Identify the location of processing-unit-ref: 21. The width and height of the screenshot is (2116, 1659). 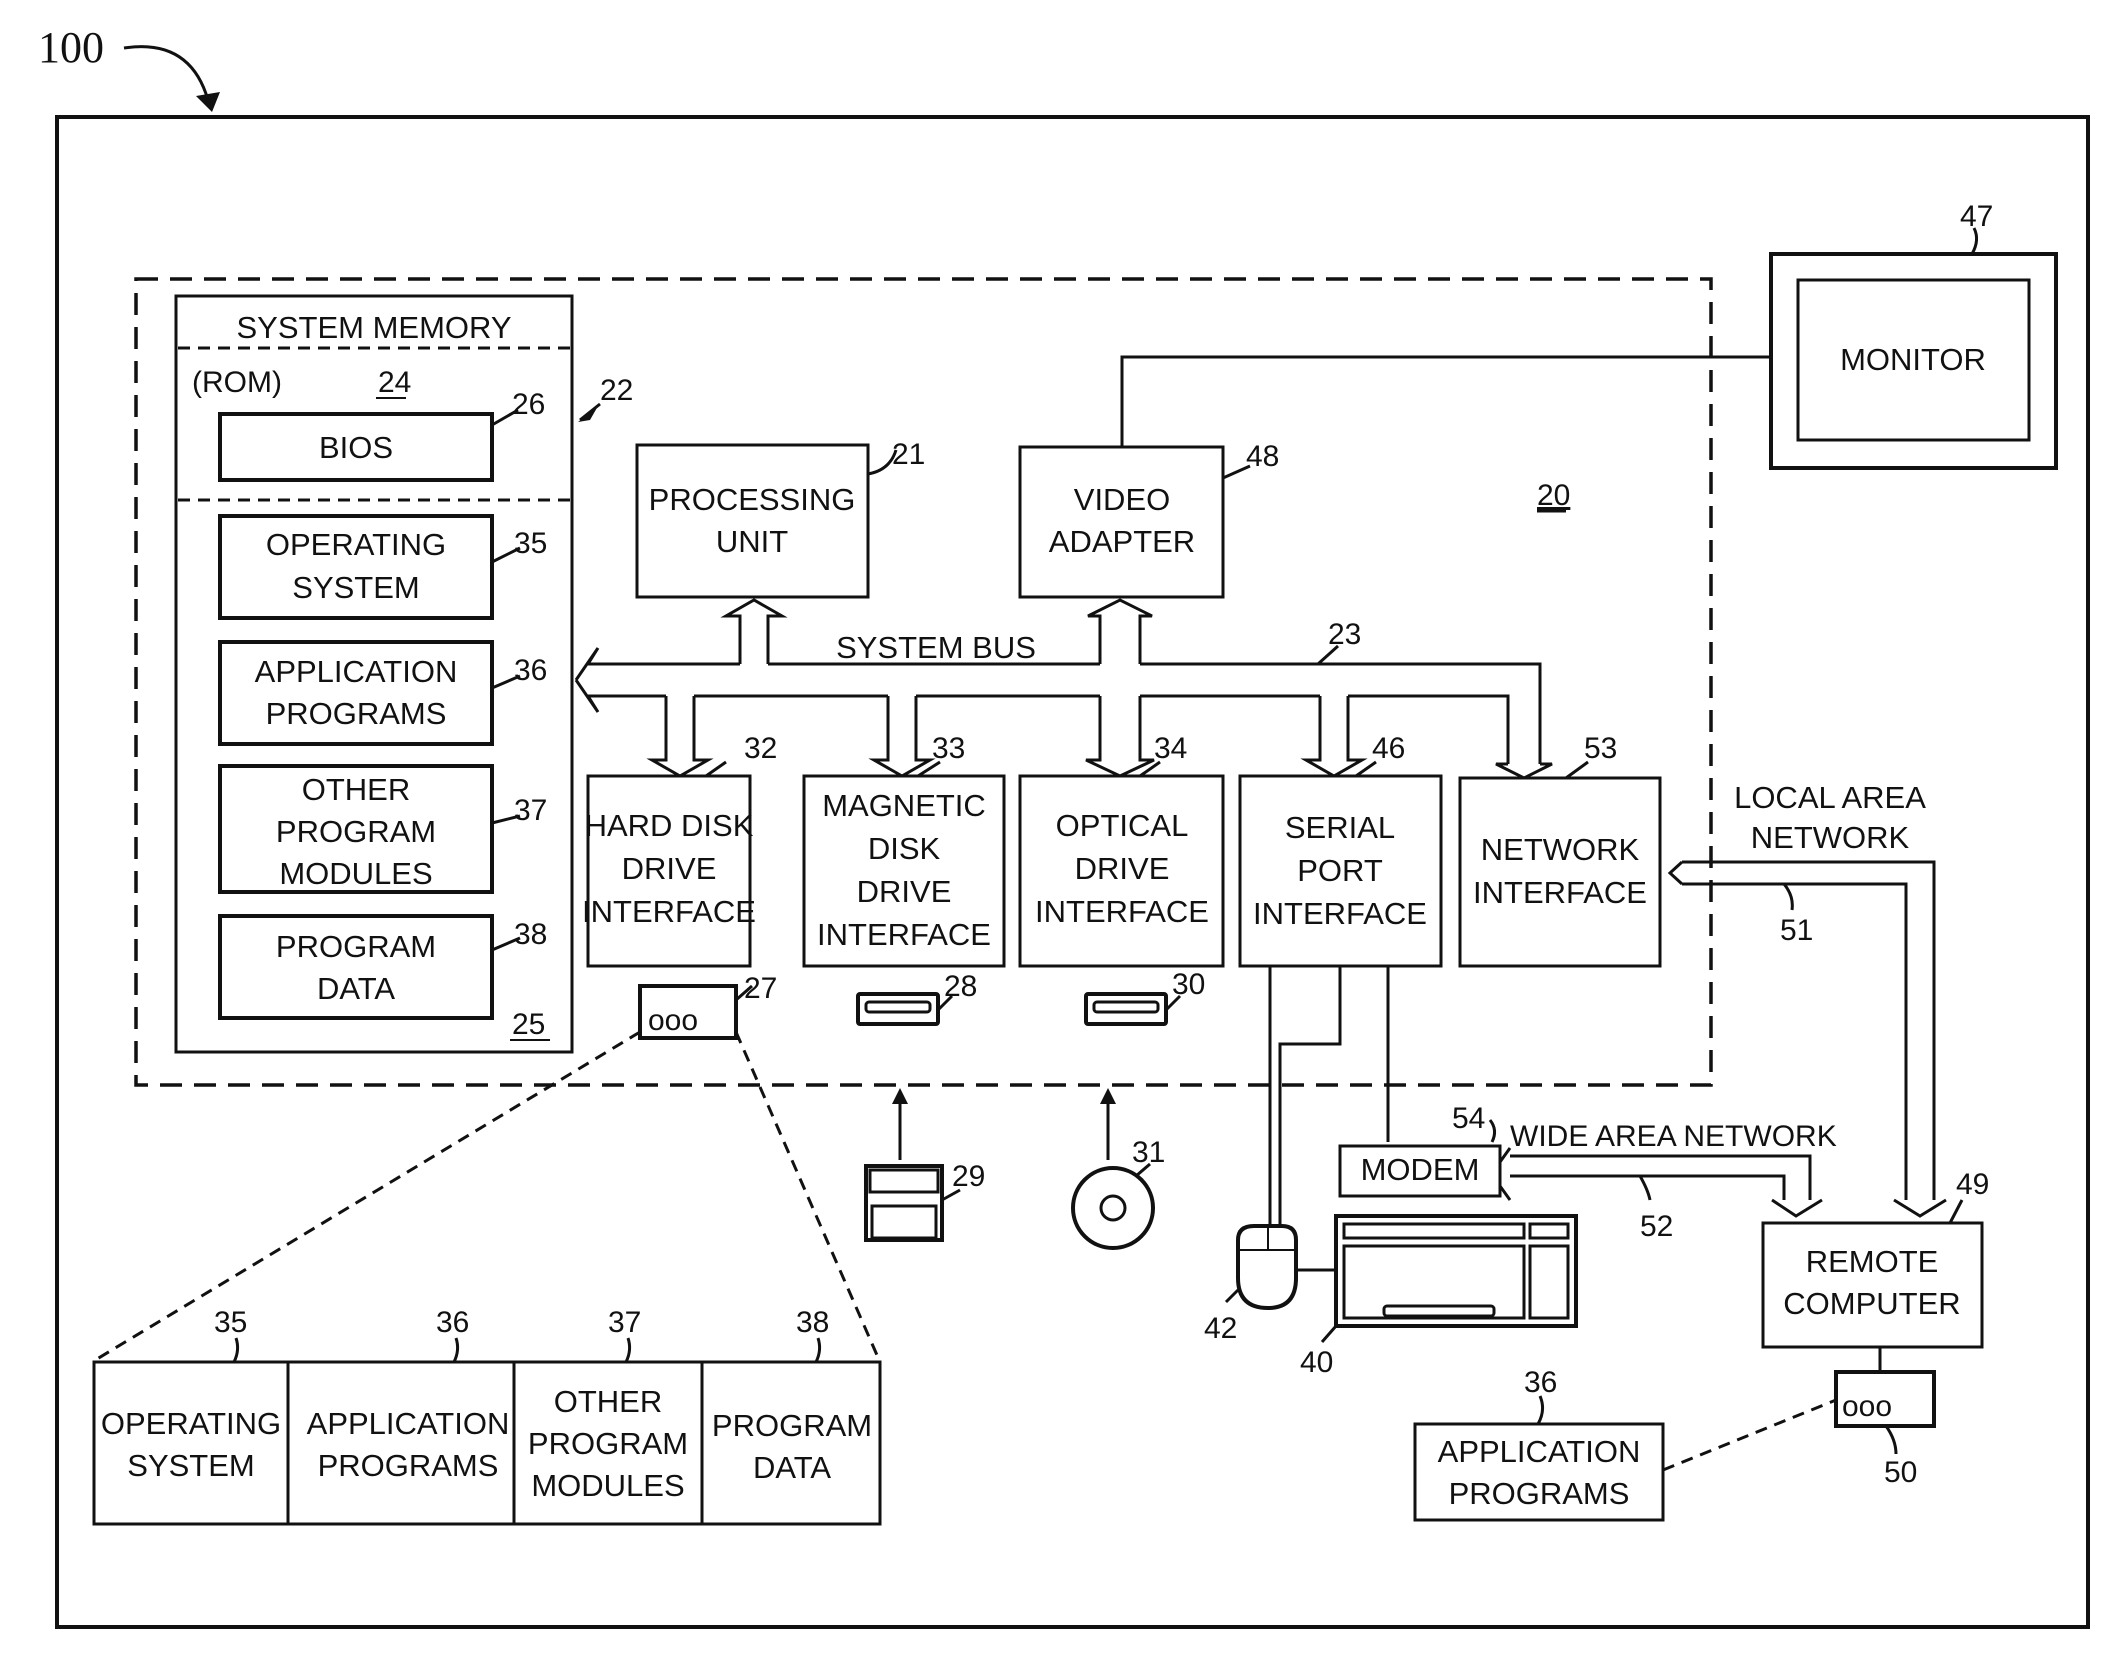
(908, 454).